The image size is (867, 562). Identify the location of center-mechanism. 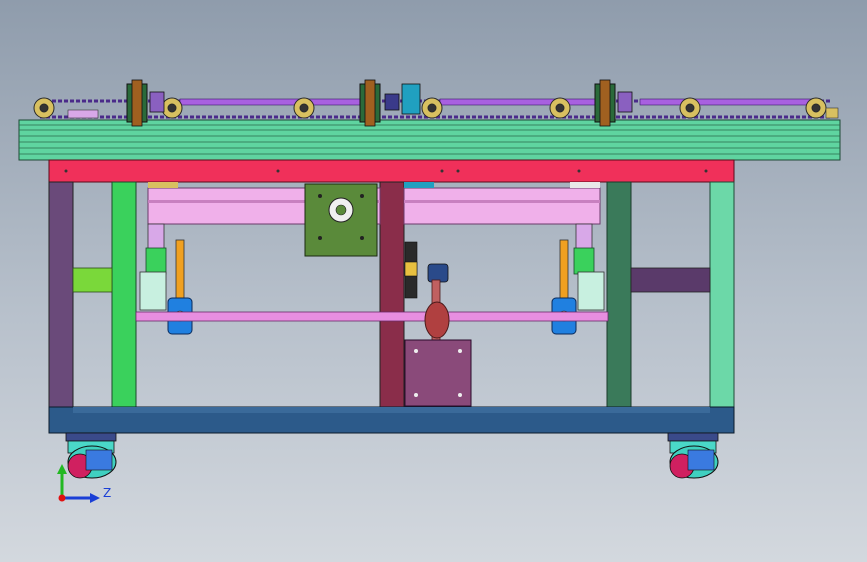
(438, 324).